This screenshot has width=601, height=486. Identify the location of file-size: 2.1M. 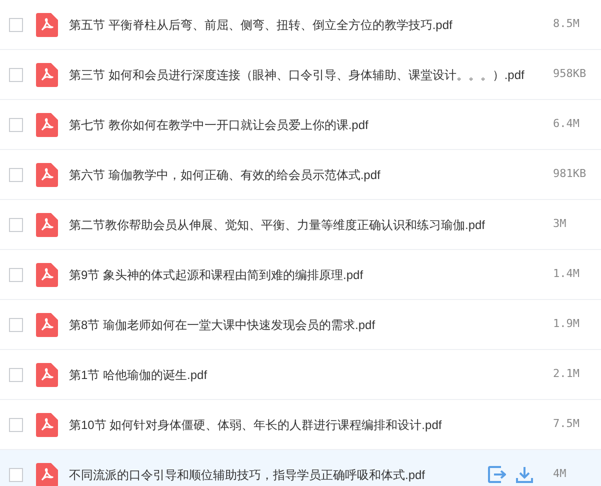
(566, 374).